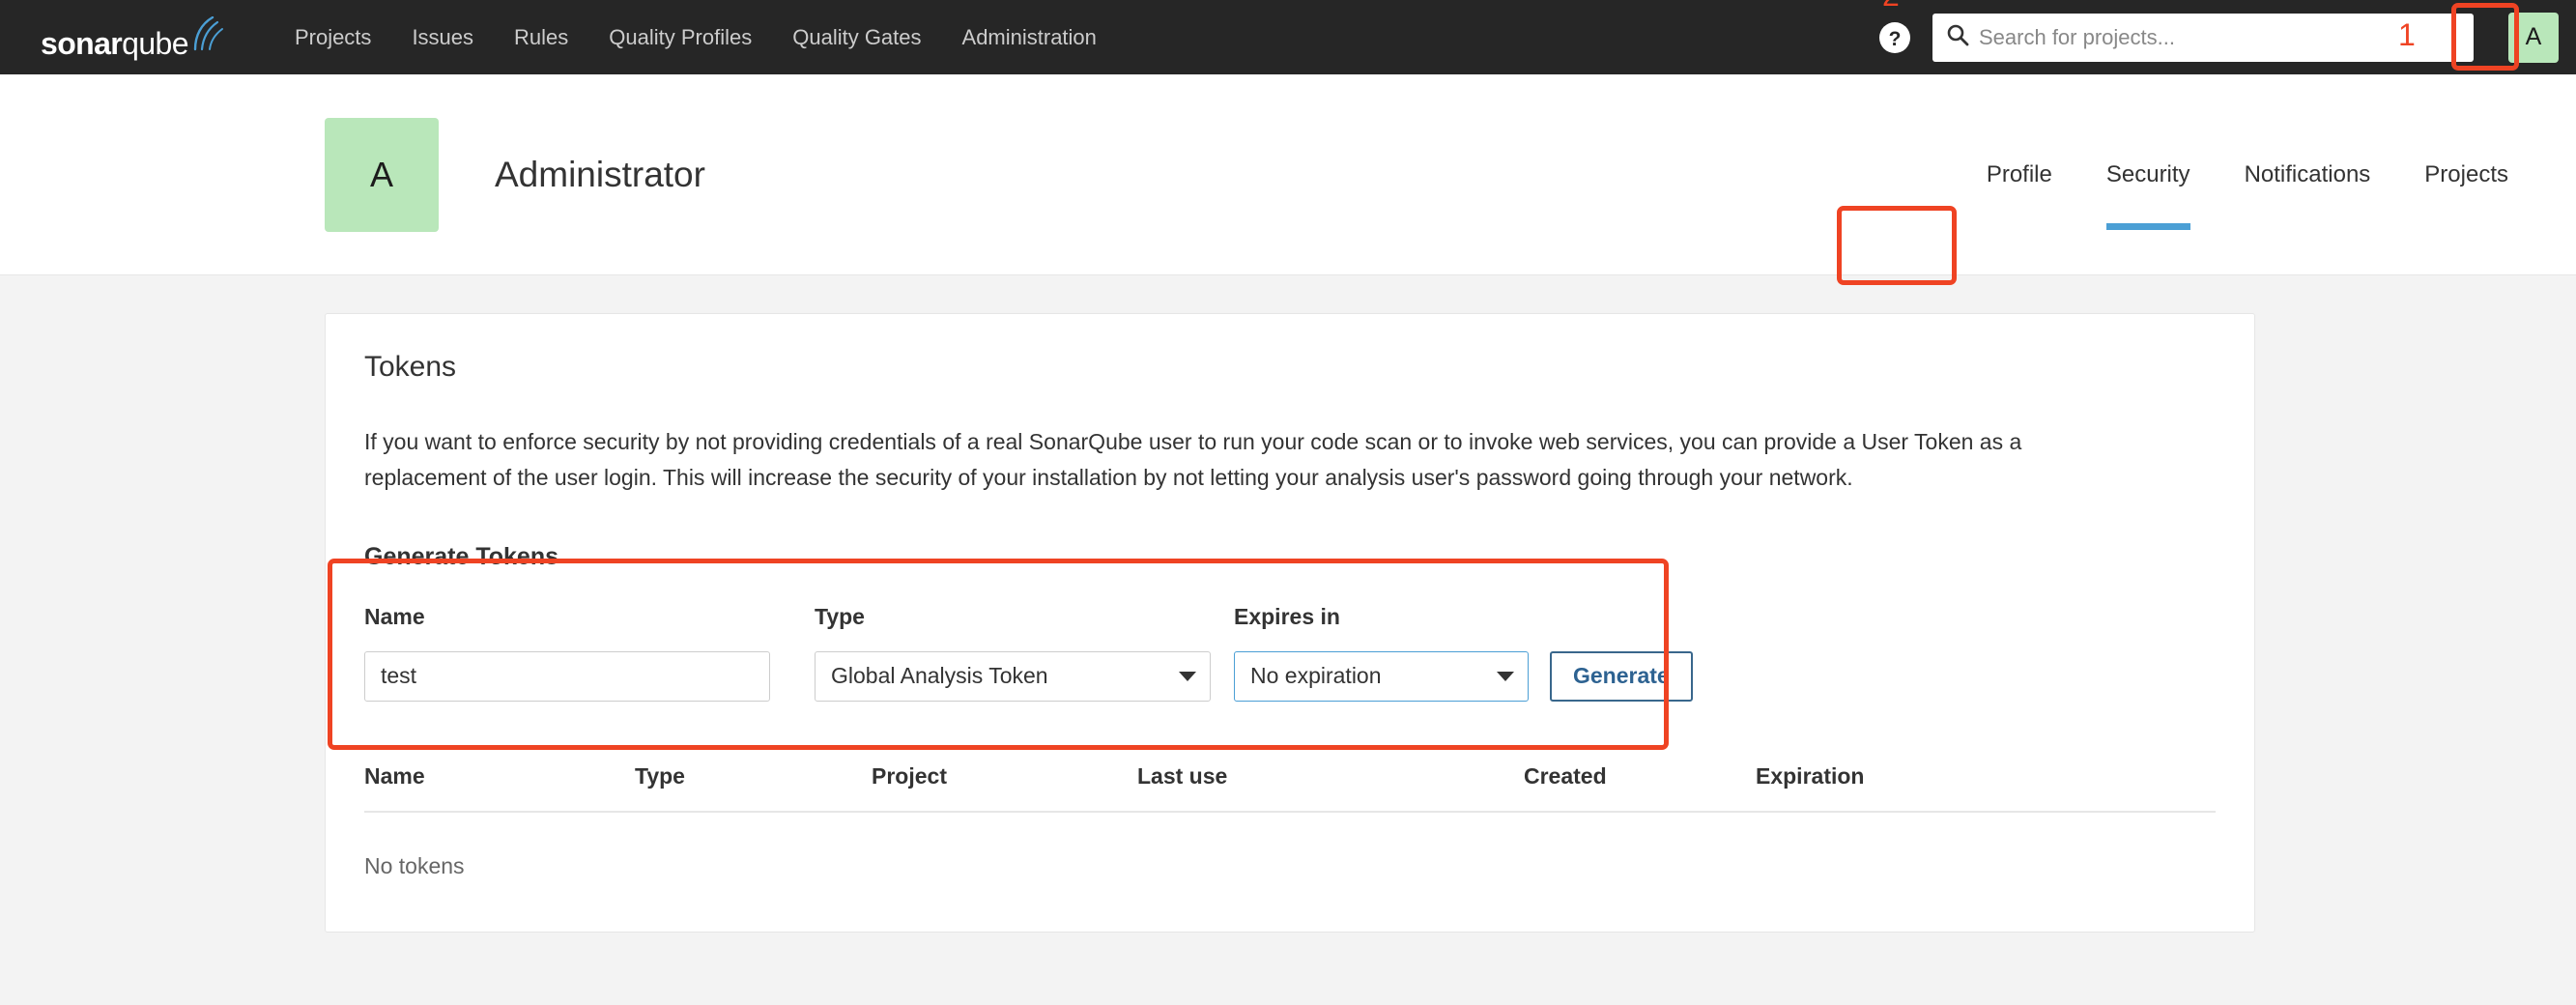  I want to click on nav-item-issues: Issues, so click(443, 37).